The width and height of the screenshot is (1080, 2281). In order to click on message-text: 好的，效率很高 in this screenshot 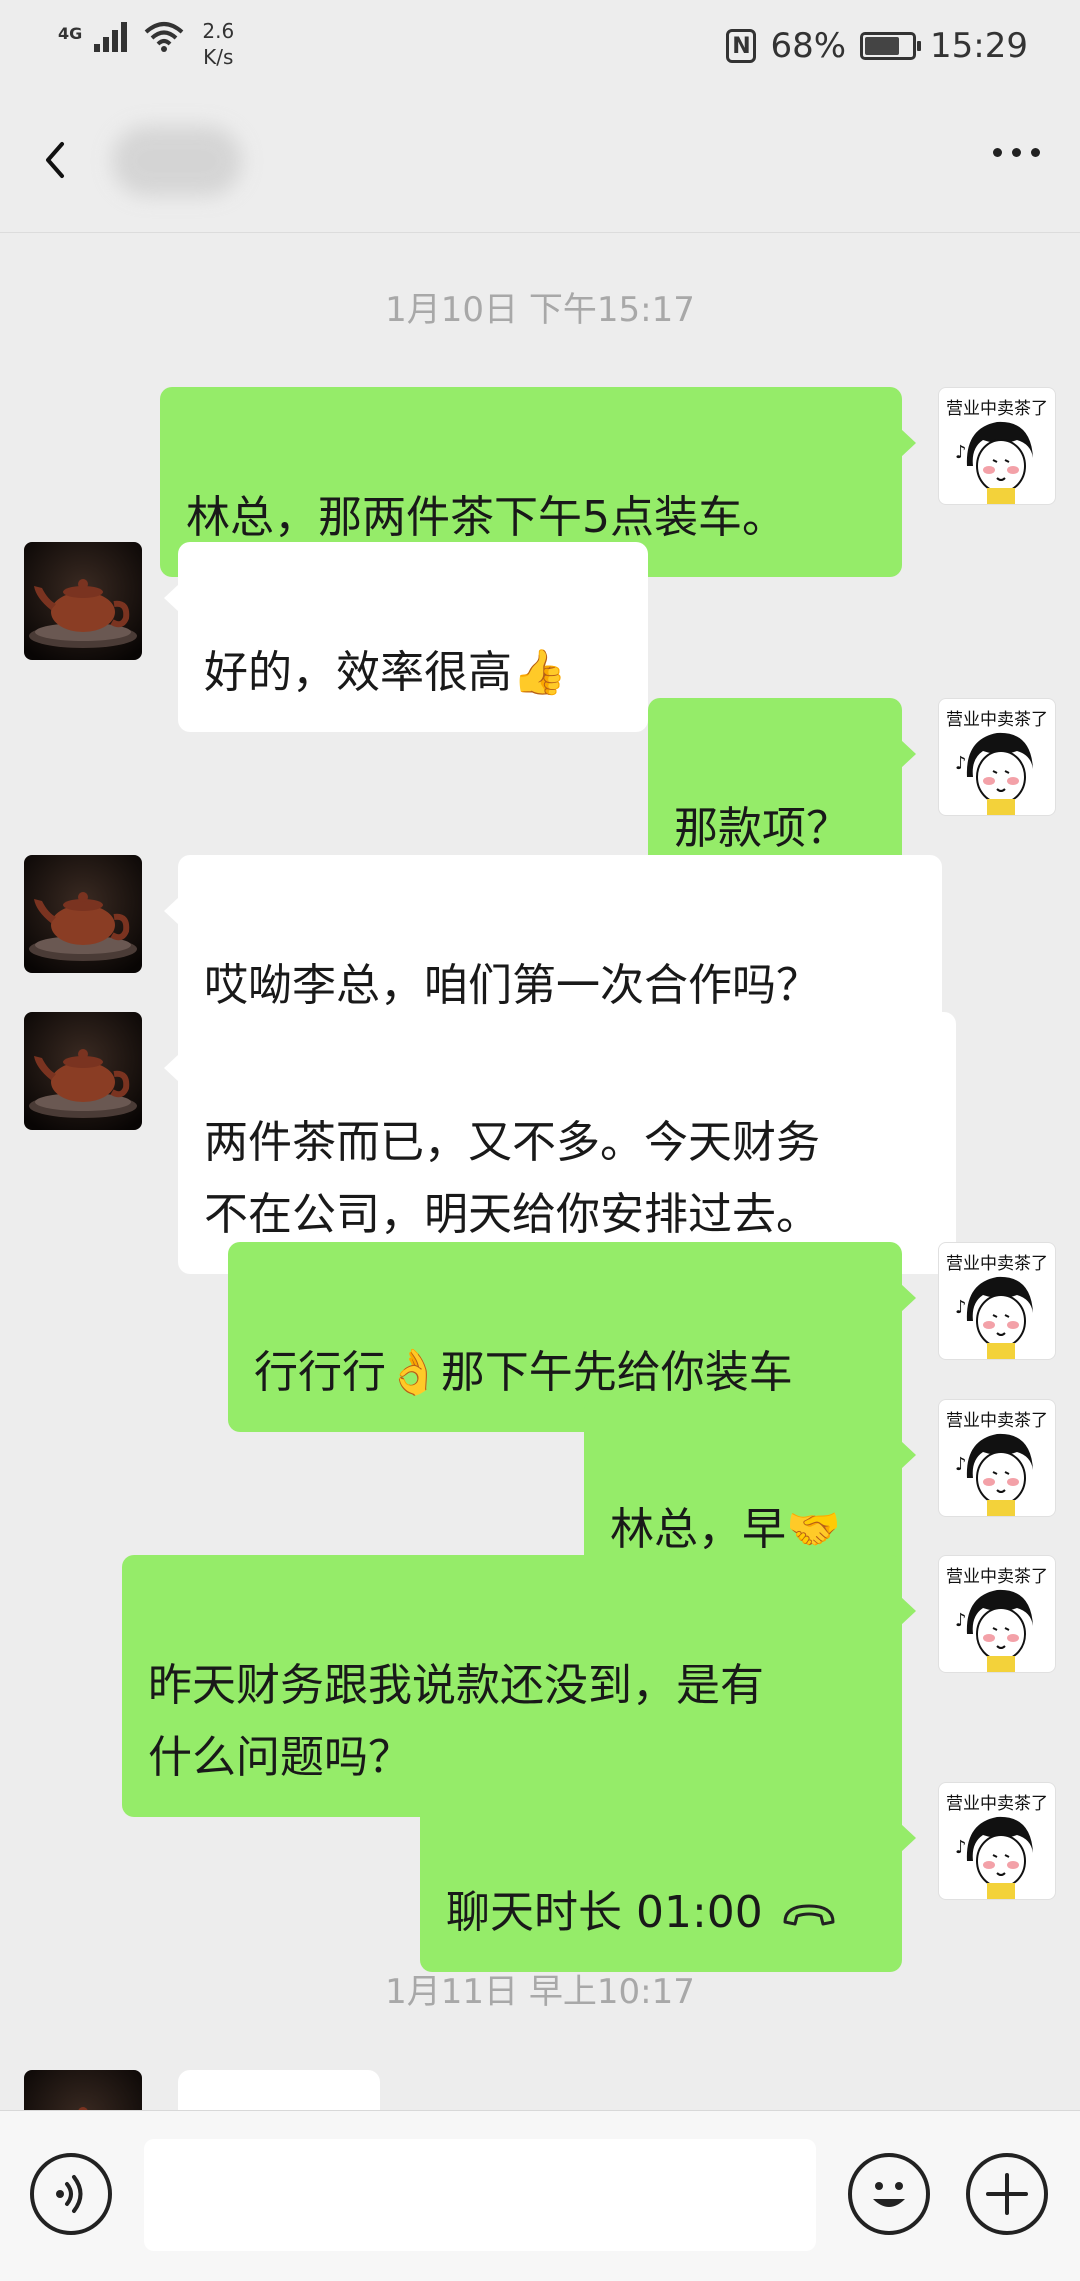, I will do `click(358, 672)`.